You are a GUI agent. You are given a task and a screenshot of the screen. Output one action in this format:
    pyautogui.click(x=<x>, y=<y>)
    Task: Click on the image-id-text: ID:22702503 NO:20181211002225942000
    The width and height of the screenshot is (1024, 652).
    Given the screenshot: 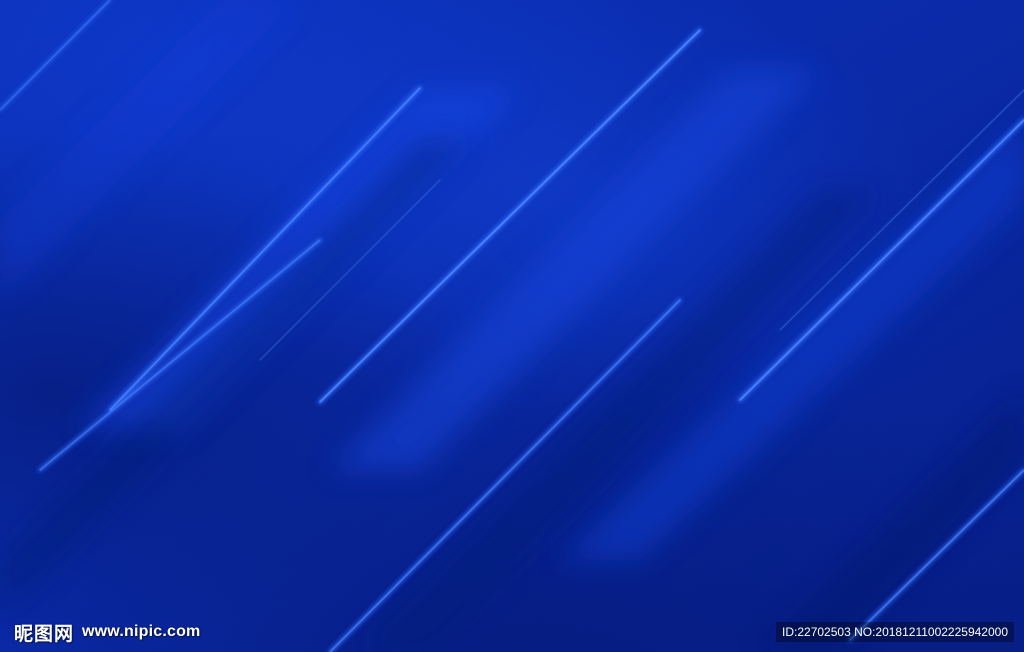 What is the action you would take?
    pyautogui.click(x=895, y=632)
    